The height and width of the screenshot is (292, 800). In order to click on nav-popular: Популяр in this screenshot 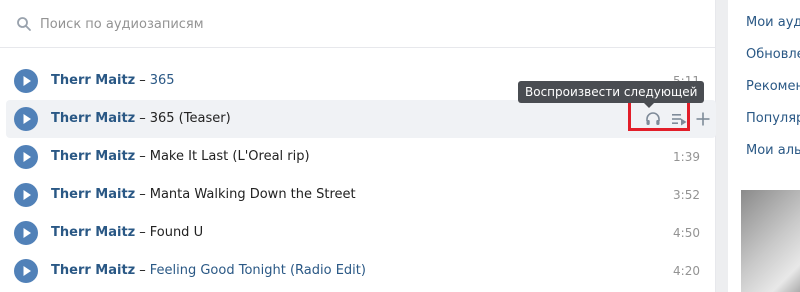, I will do `click(773, 118)`.